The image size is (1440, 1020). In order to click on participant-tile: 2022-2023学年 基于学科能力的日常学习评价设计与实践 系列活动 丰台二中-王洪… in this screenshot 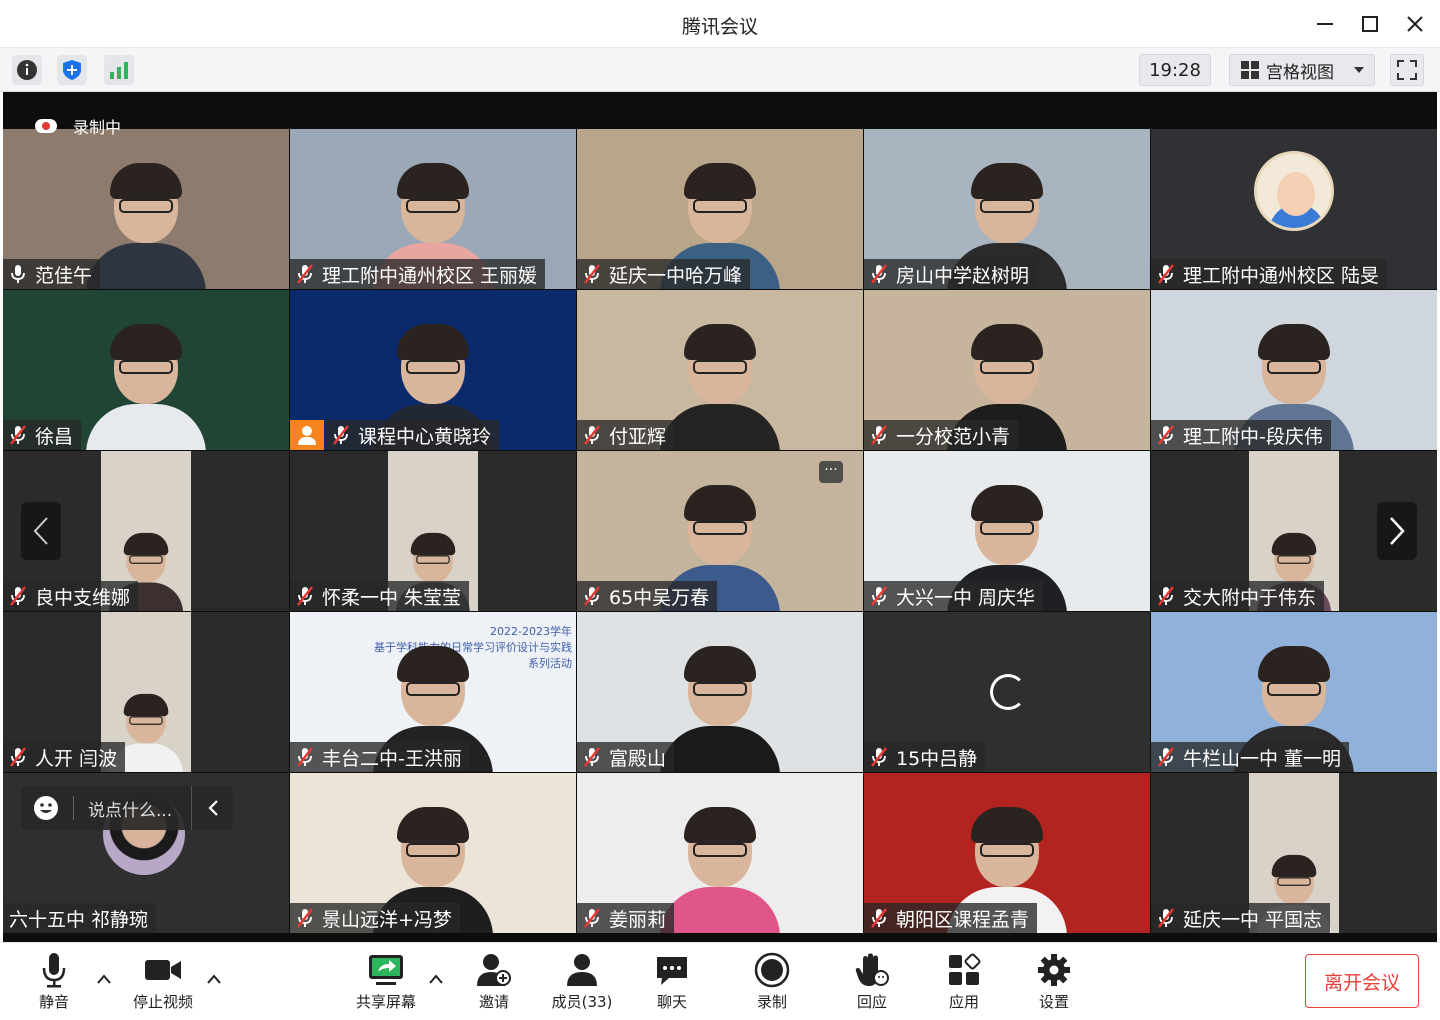, I will do `click(433, 692)`.